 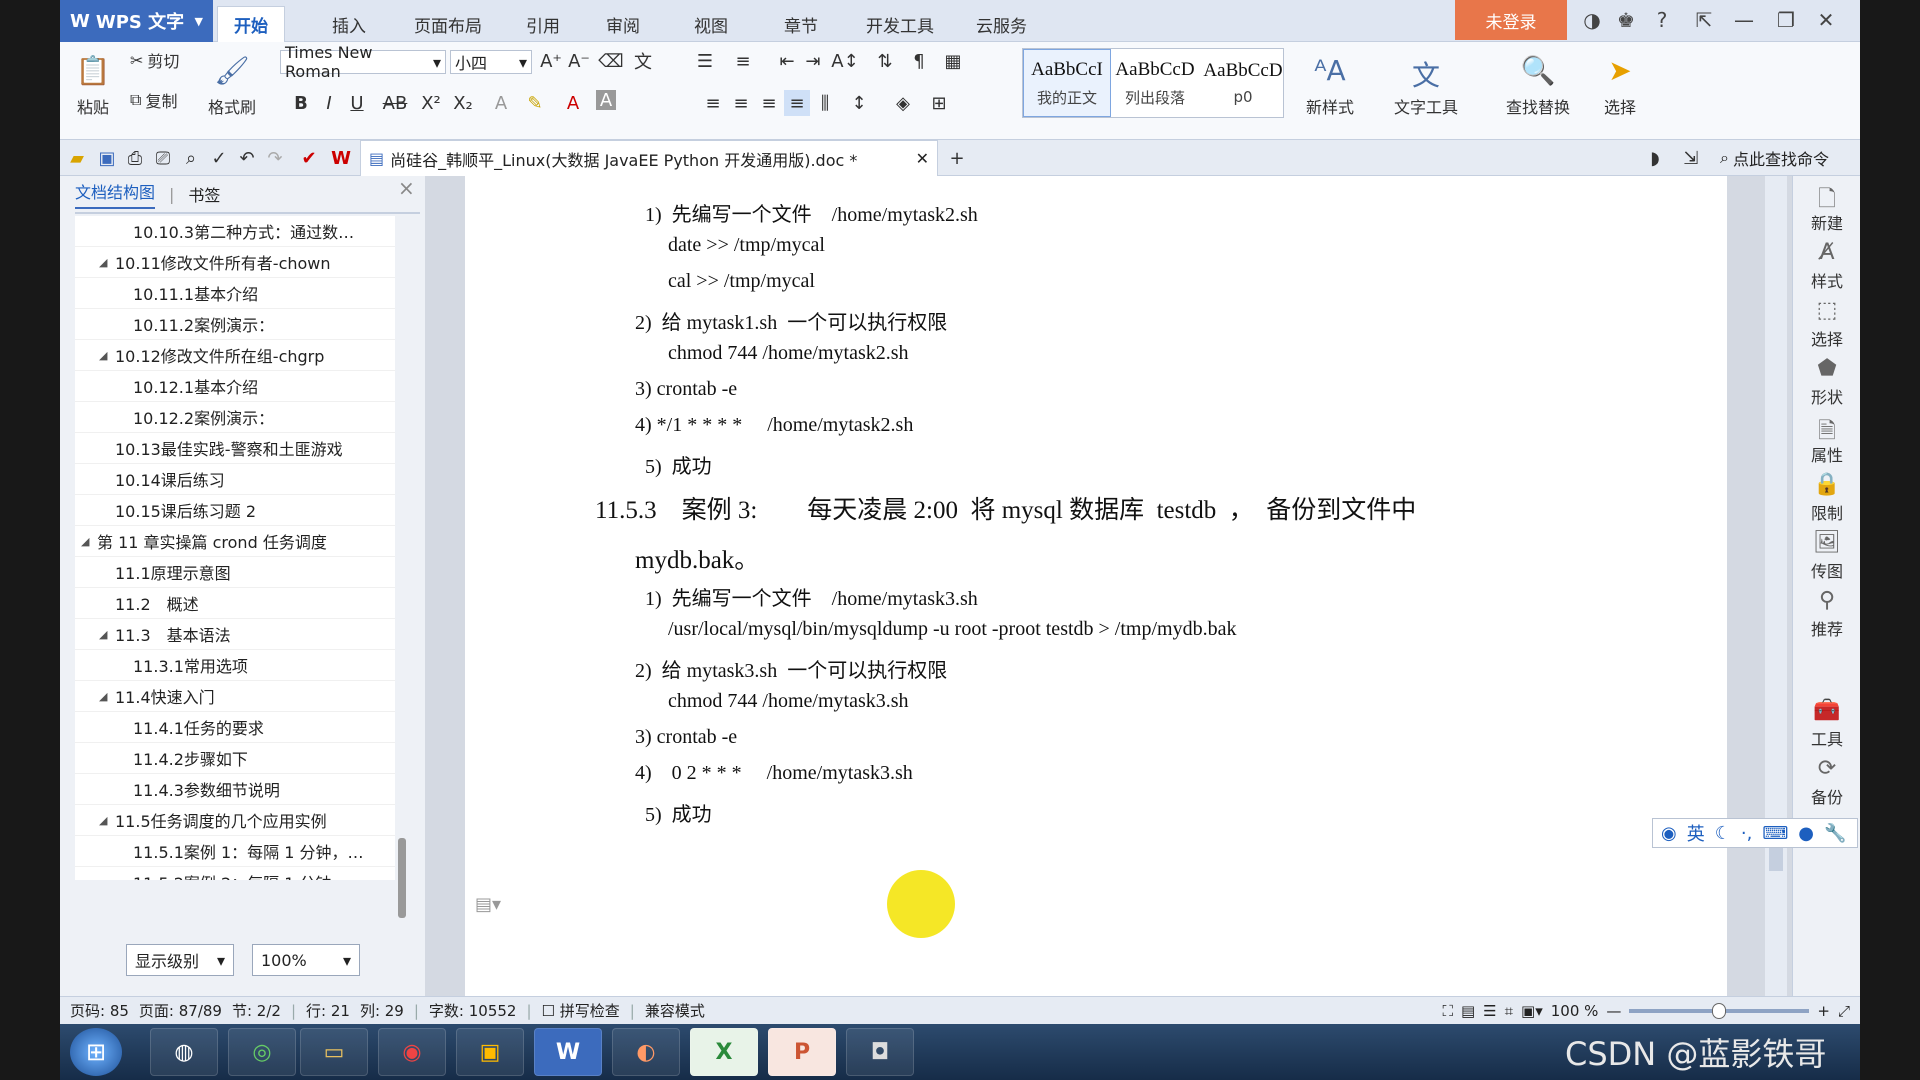 What do you see at coordinates (491, 62) in the screenshot?
I see `font-size-select: 小四 ▾` at bounding box center [491, 62].